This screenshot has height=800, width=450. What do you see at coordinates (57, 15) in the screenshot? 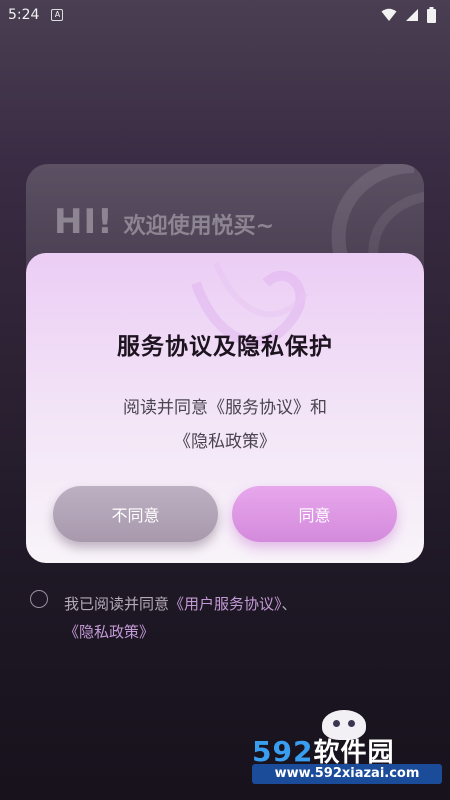
I see `notification-icon: A` at bounding box center [57, 15].